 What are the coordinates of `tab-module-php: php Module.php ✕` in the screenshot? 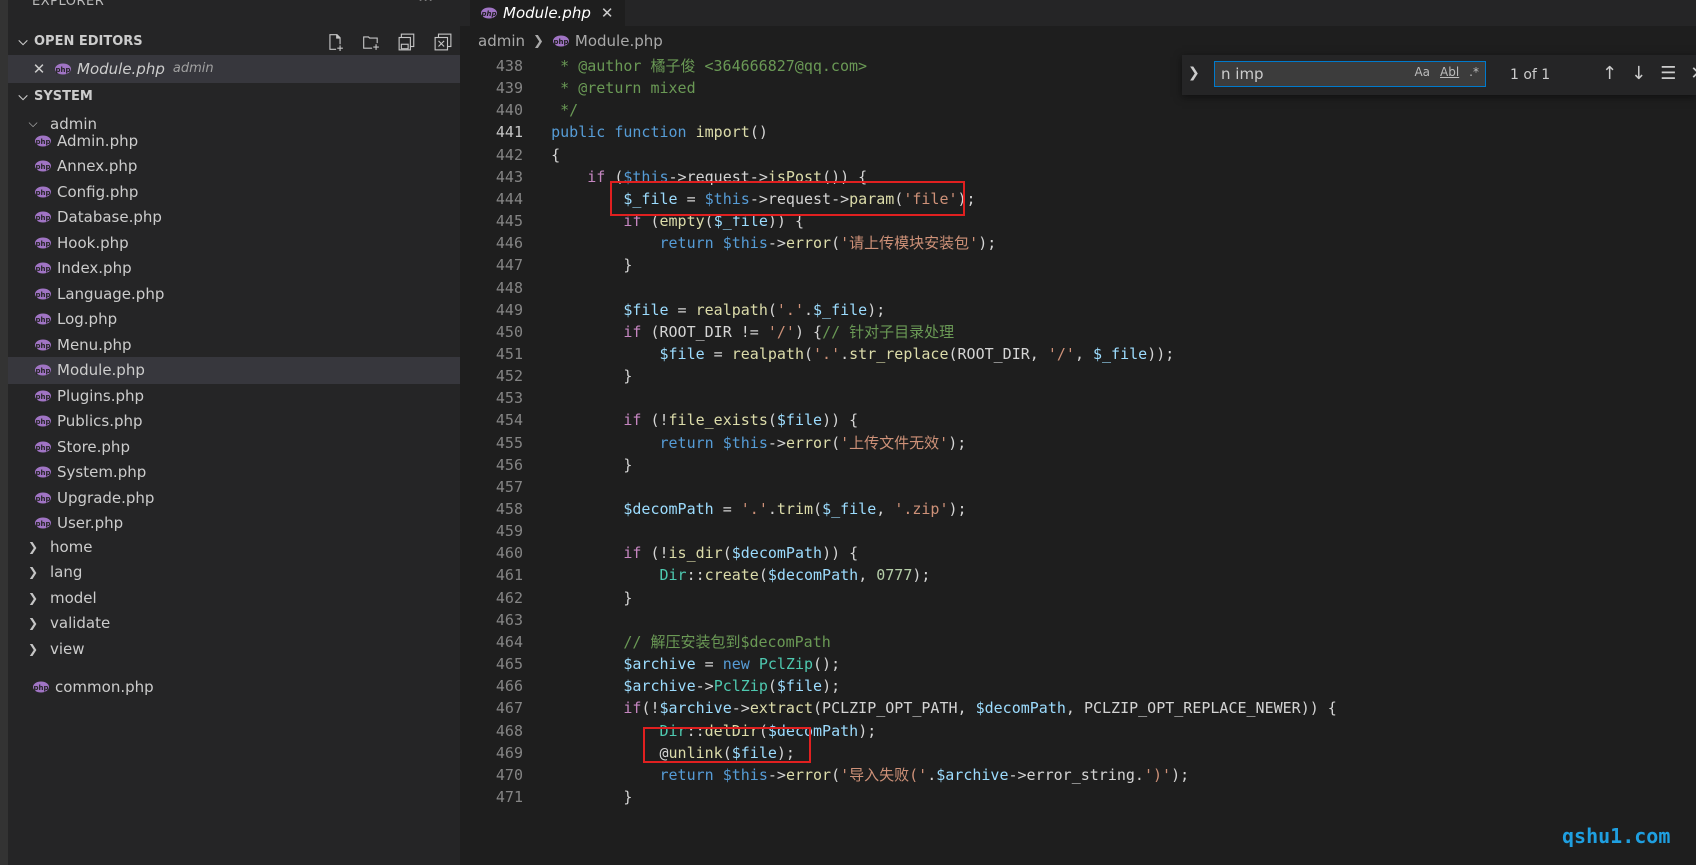 It's located at (548, 13).